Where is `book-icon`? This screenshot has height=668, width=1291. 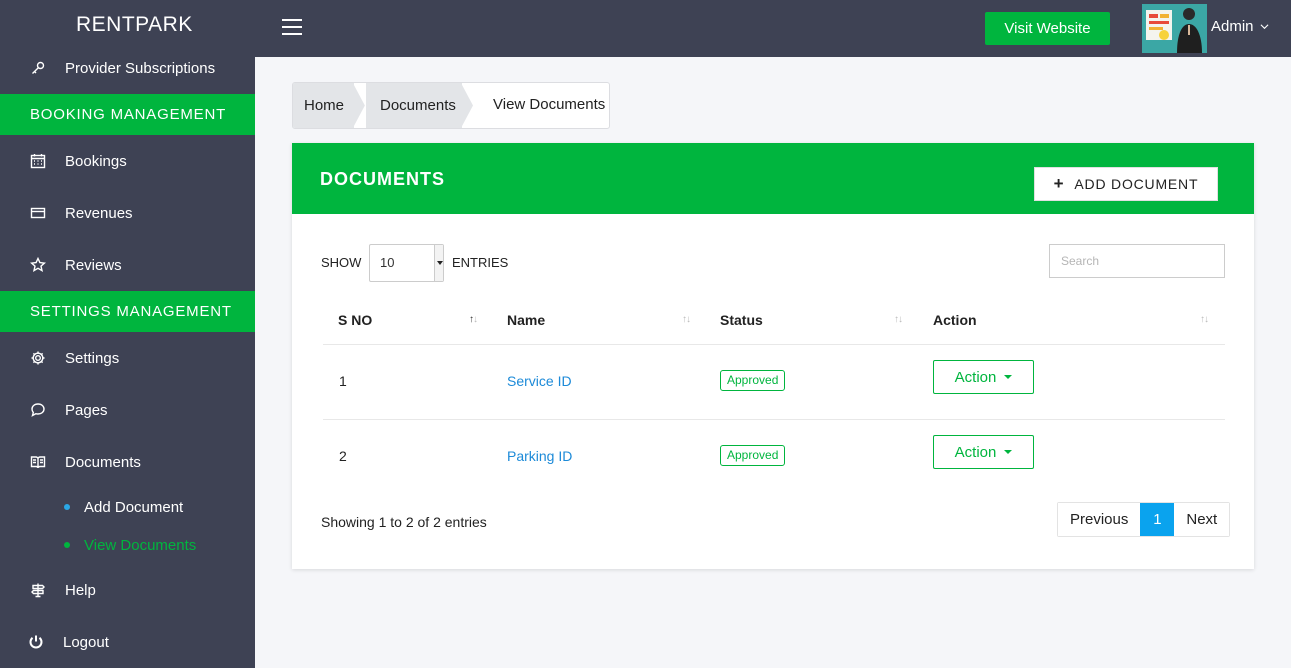
book-icon is located at coordinates (38, 462).